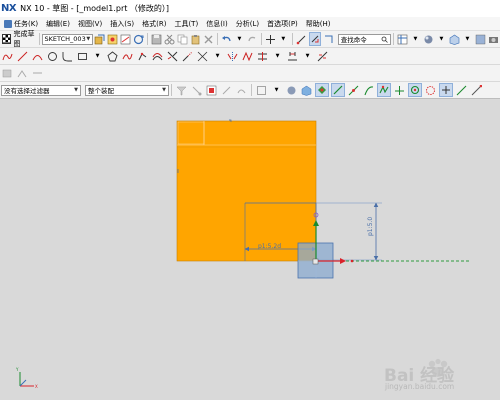  Describe the element at coordinates (399, 90) in the screenshot. I see `snap-tangent-icon` at that location.